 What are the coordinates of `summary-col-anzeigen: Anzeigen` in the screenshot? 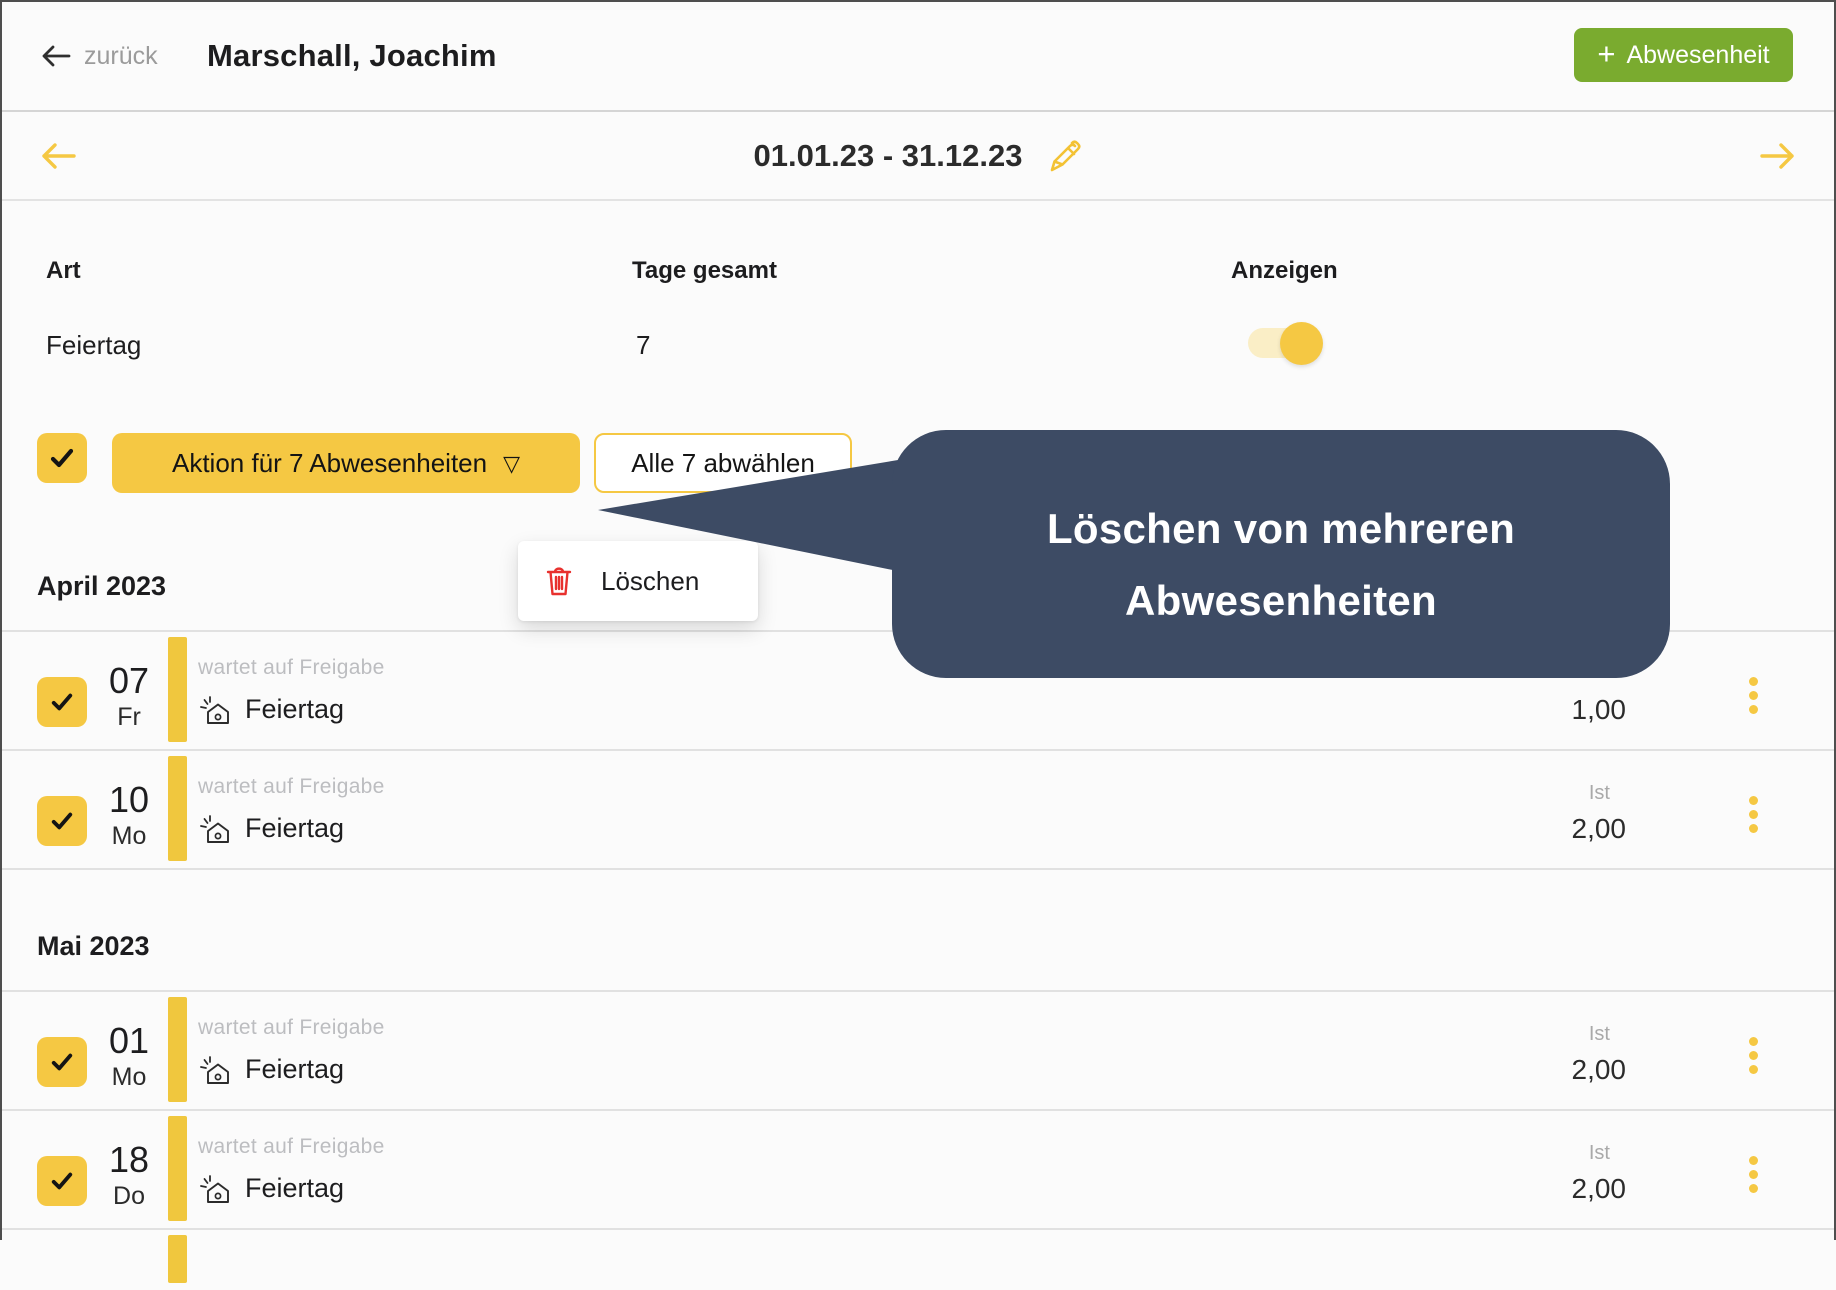 It's located at (1284, 270).